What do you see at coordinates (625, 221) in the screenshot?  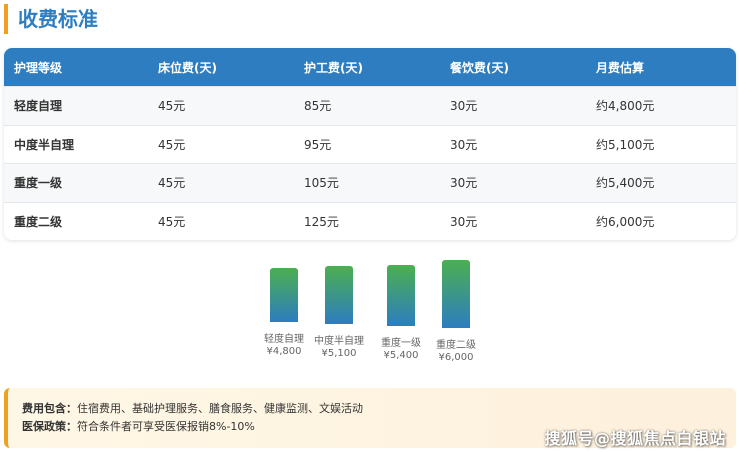 I see `cell-monthly-estimate: 约6,000元` at bounding box center [625, 221].